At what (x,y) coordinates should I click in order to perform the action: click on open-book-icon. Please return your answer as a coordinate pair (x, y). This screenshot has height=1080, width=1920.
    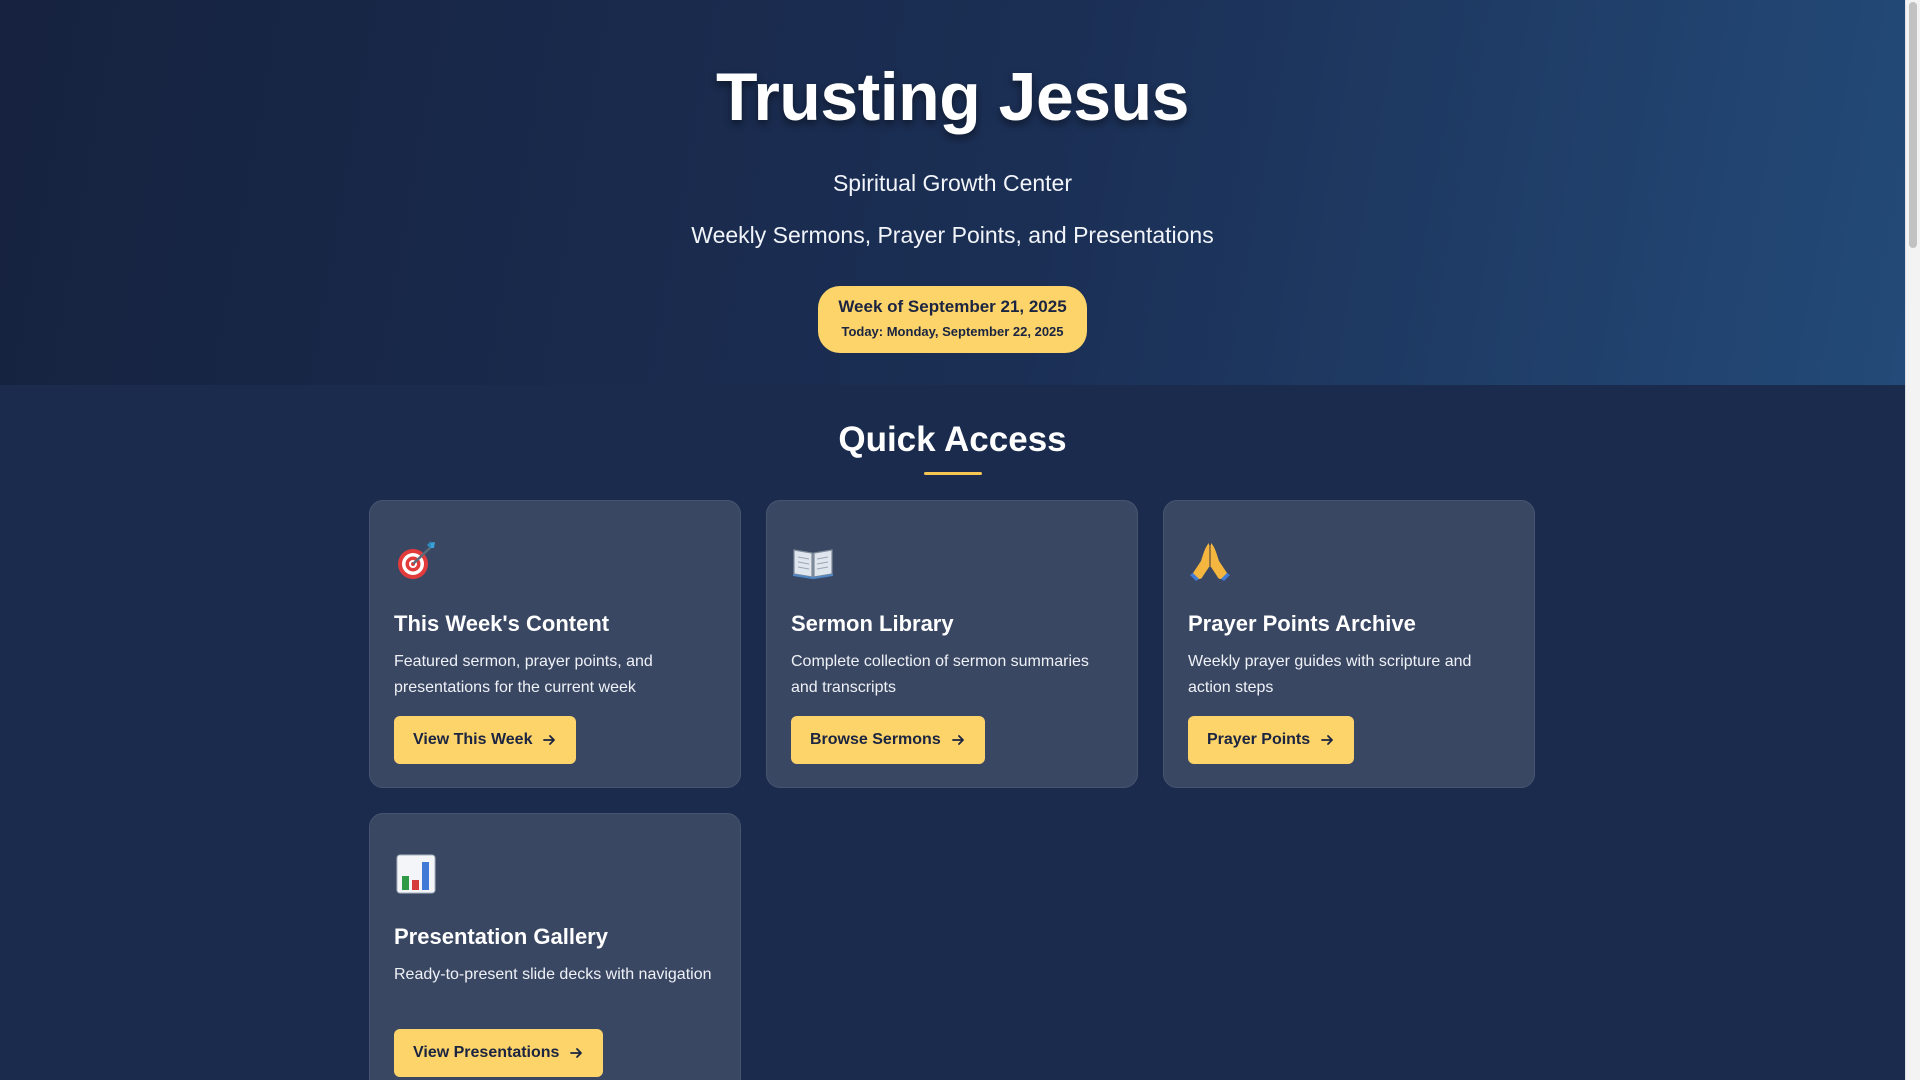
    Looking at the image, I should click on (813, 561).